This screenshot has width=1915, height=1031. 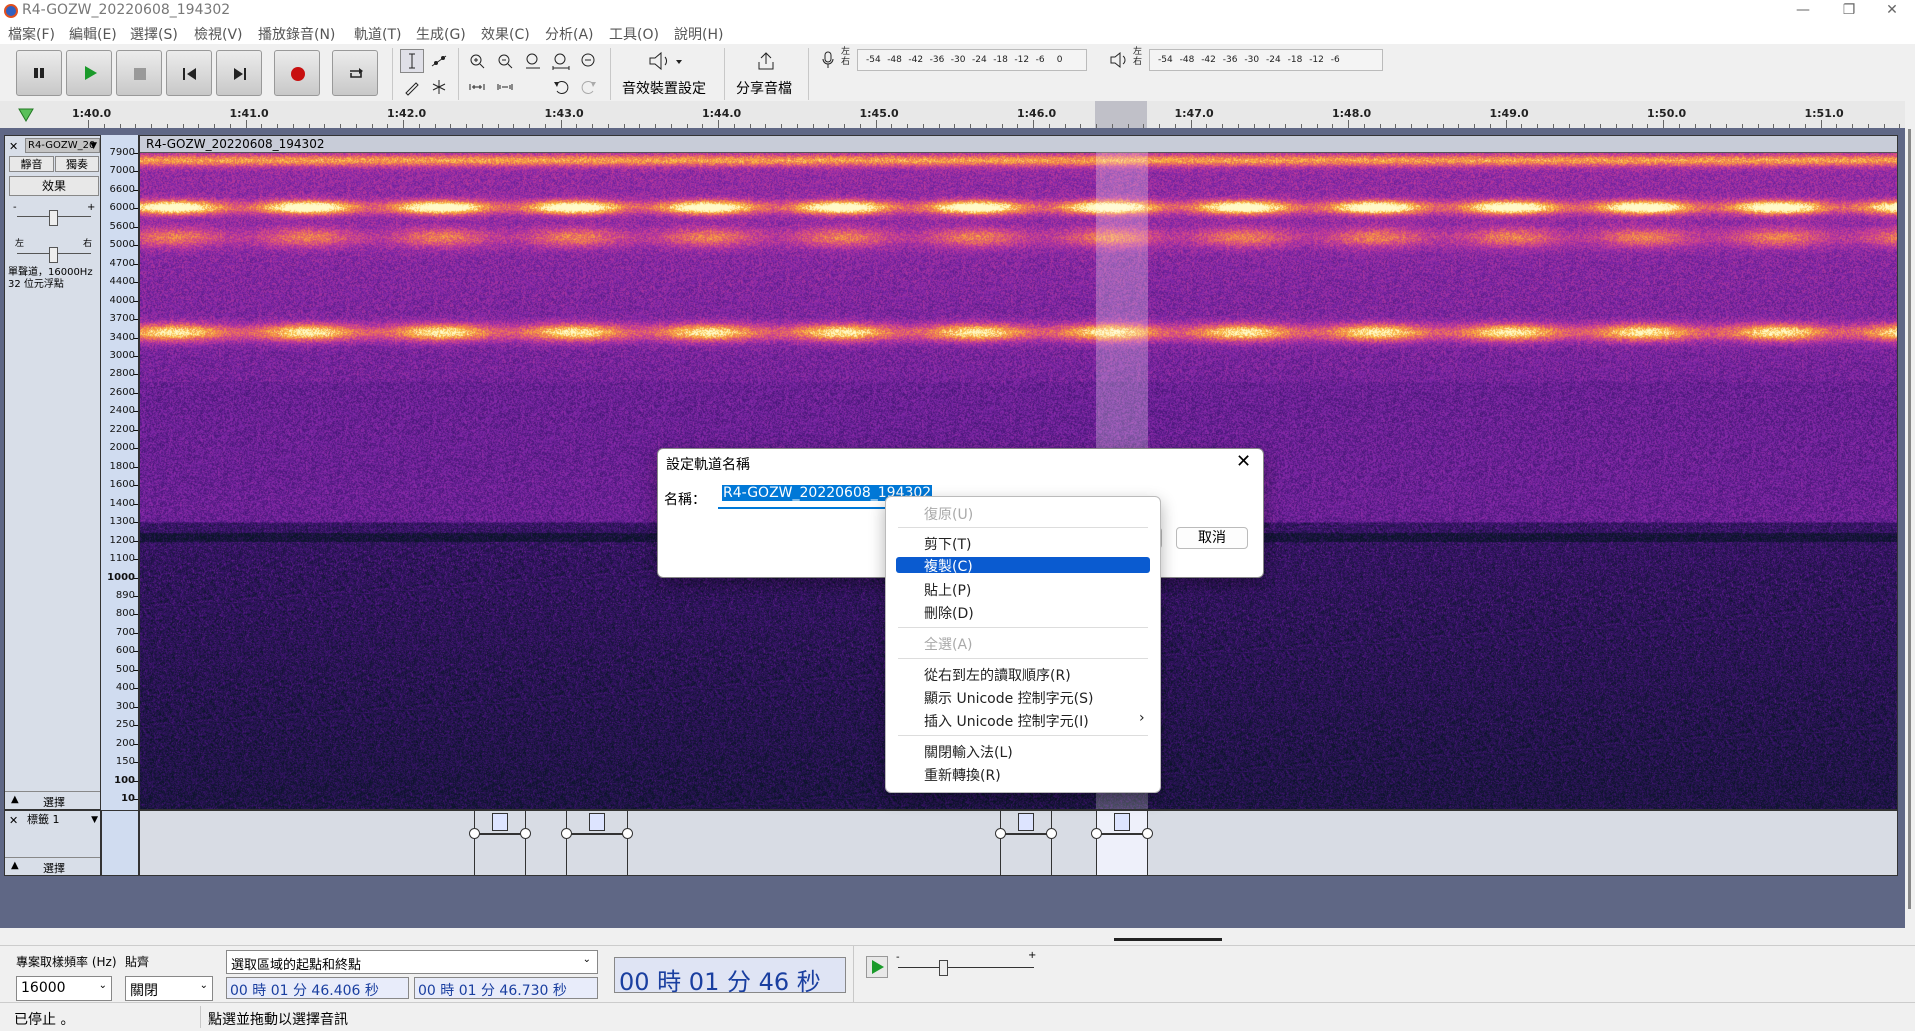 I want to click on close-window-button: ✕, so click(x=1892, y=11).